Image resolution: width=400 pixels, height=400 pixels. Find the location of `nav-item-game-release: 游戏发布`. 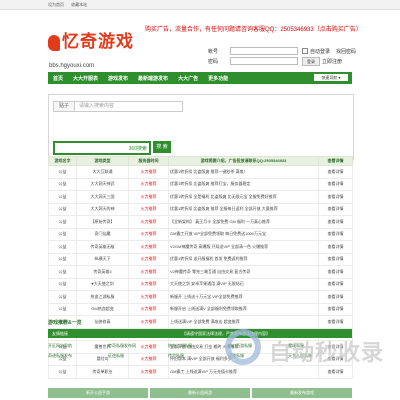

nav-item-game-release: 游戏发布 is located at coordinates (118, 78).